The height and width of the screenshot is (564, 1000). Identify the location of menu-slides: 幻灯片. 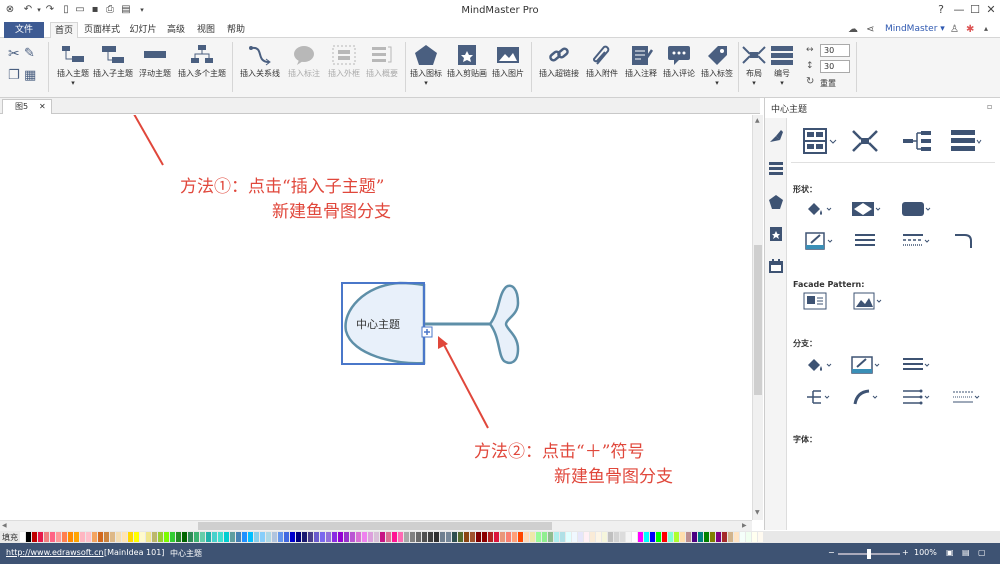
(143, 30).